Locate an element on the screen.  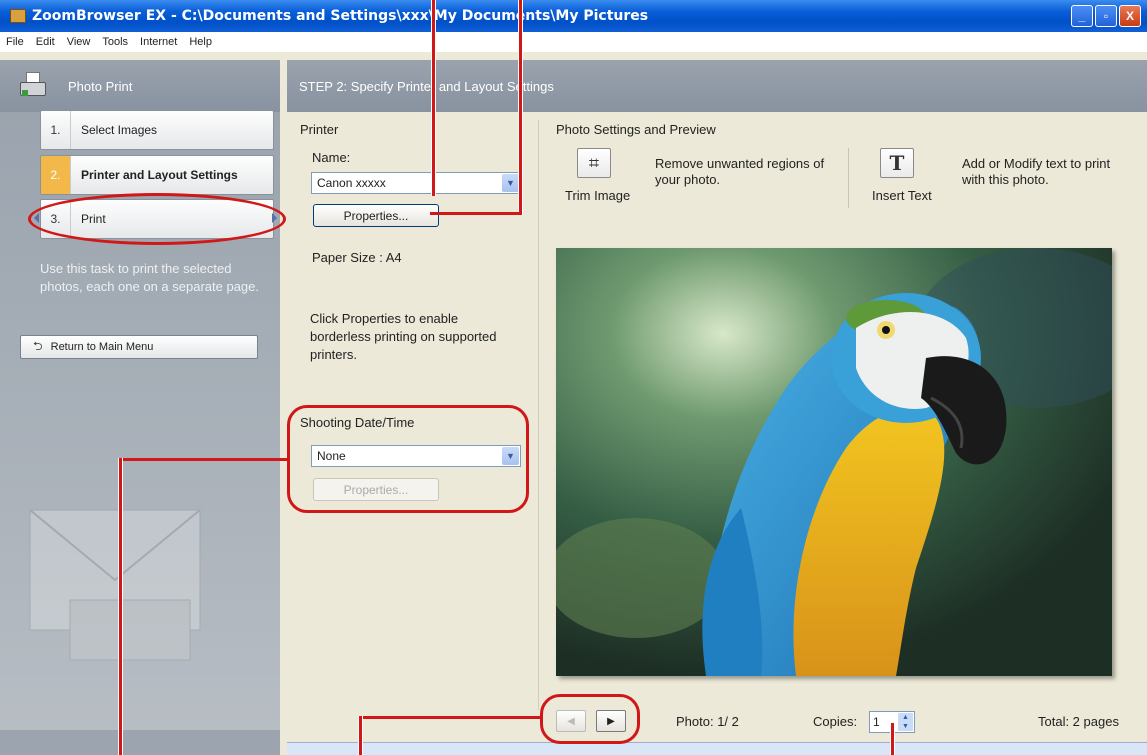
step-select-images: 1. Select Images is located at coordinates (157, 130).